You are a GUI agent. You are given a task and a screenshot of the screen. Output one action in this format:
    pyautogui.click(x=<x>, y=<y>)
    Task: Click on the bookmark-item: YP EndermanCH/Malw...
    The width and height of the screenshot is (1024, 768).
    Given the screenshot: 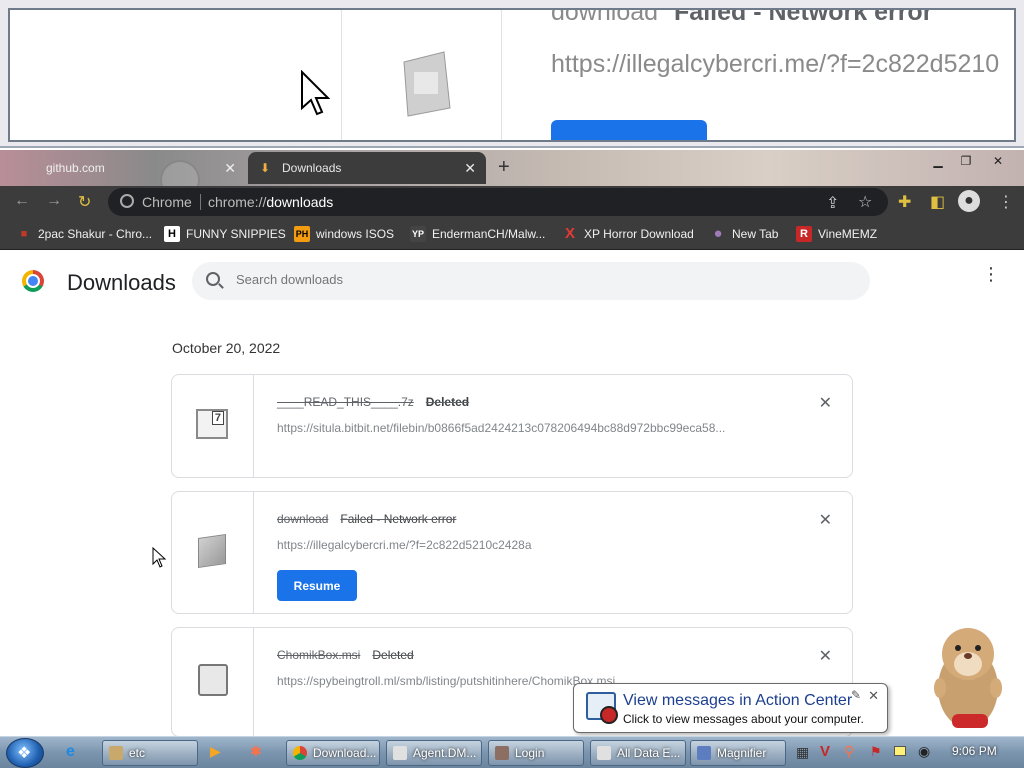 What is the action you would take?
    pyautogui.click(x=477, y=234)
    